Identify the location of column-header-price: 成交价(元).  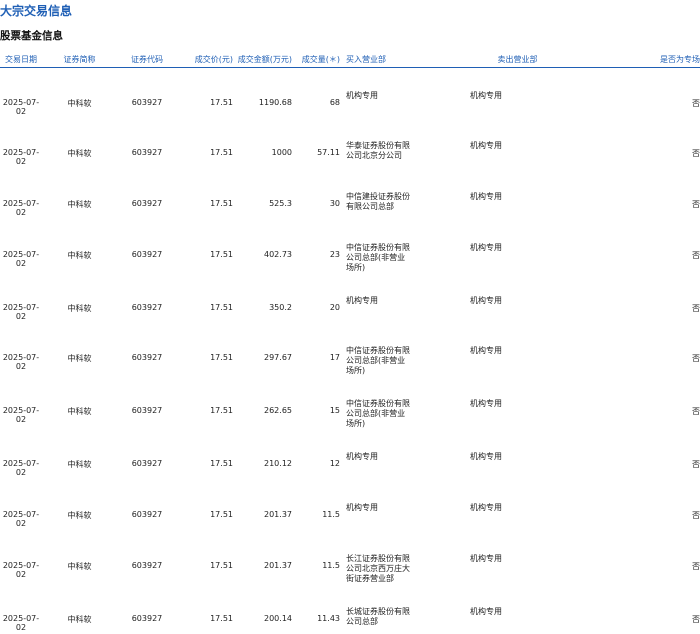
(205, 60).